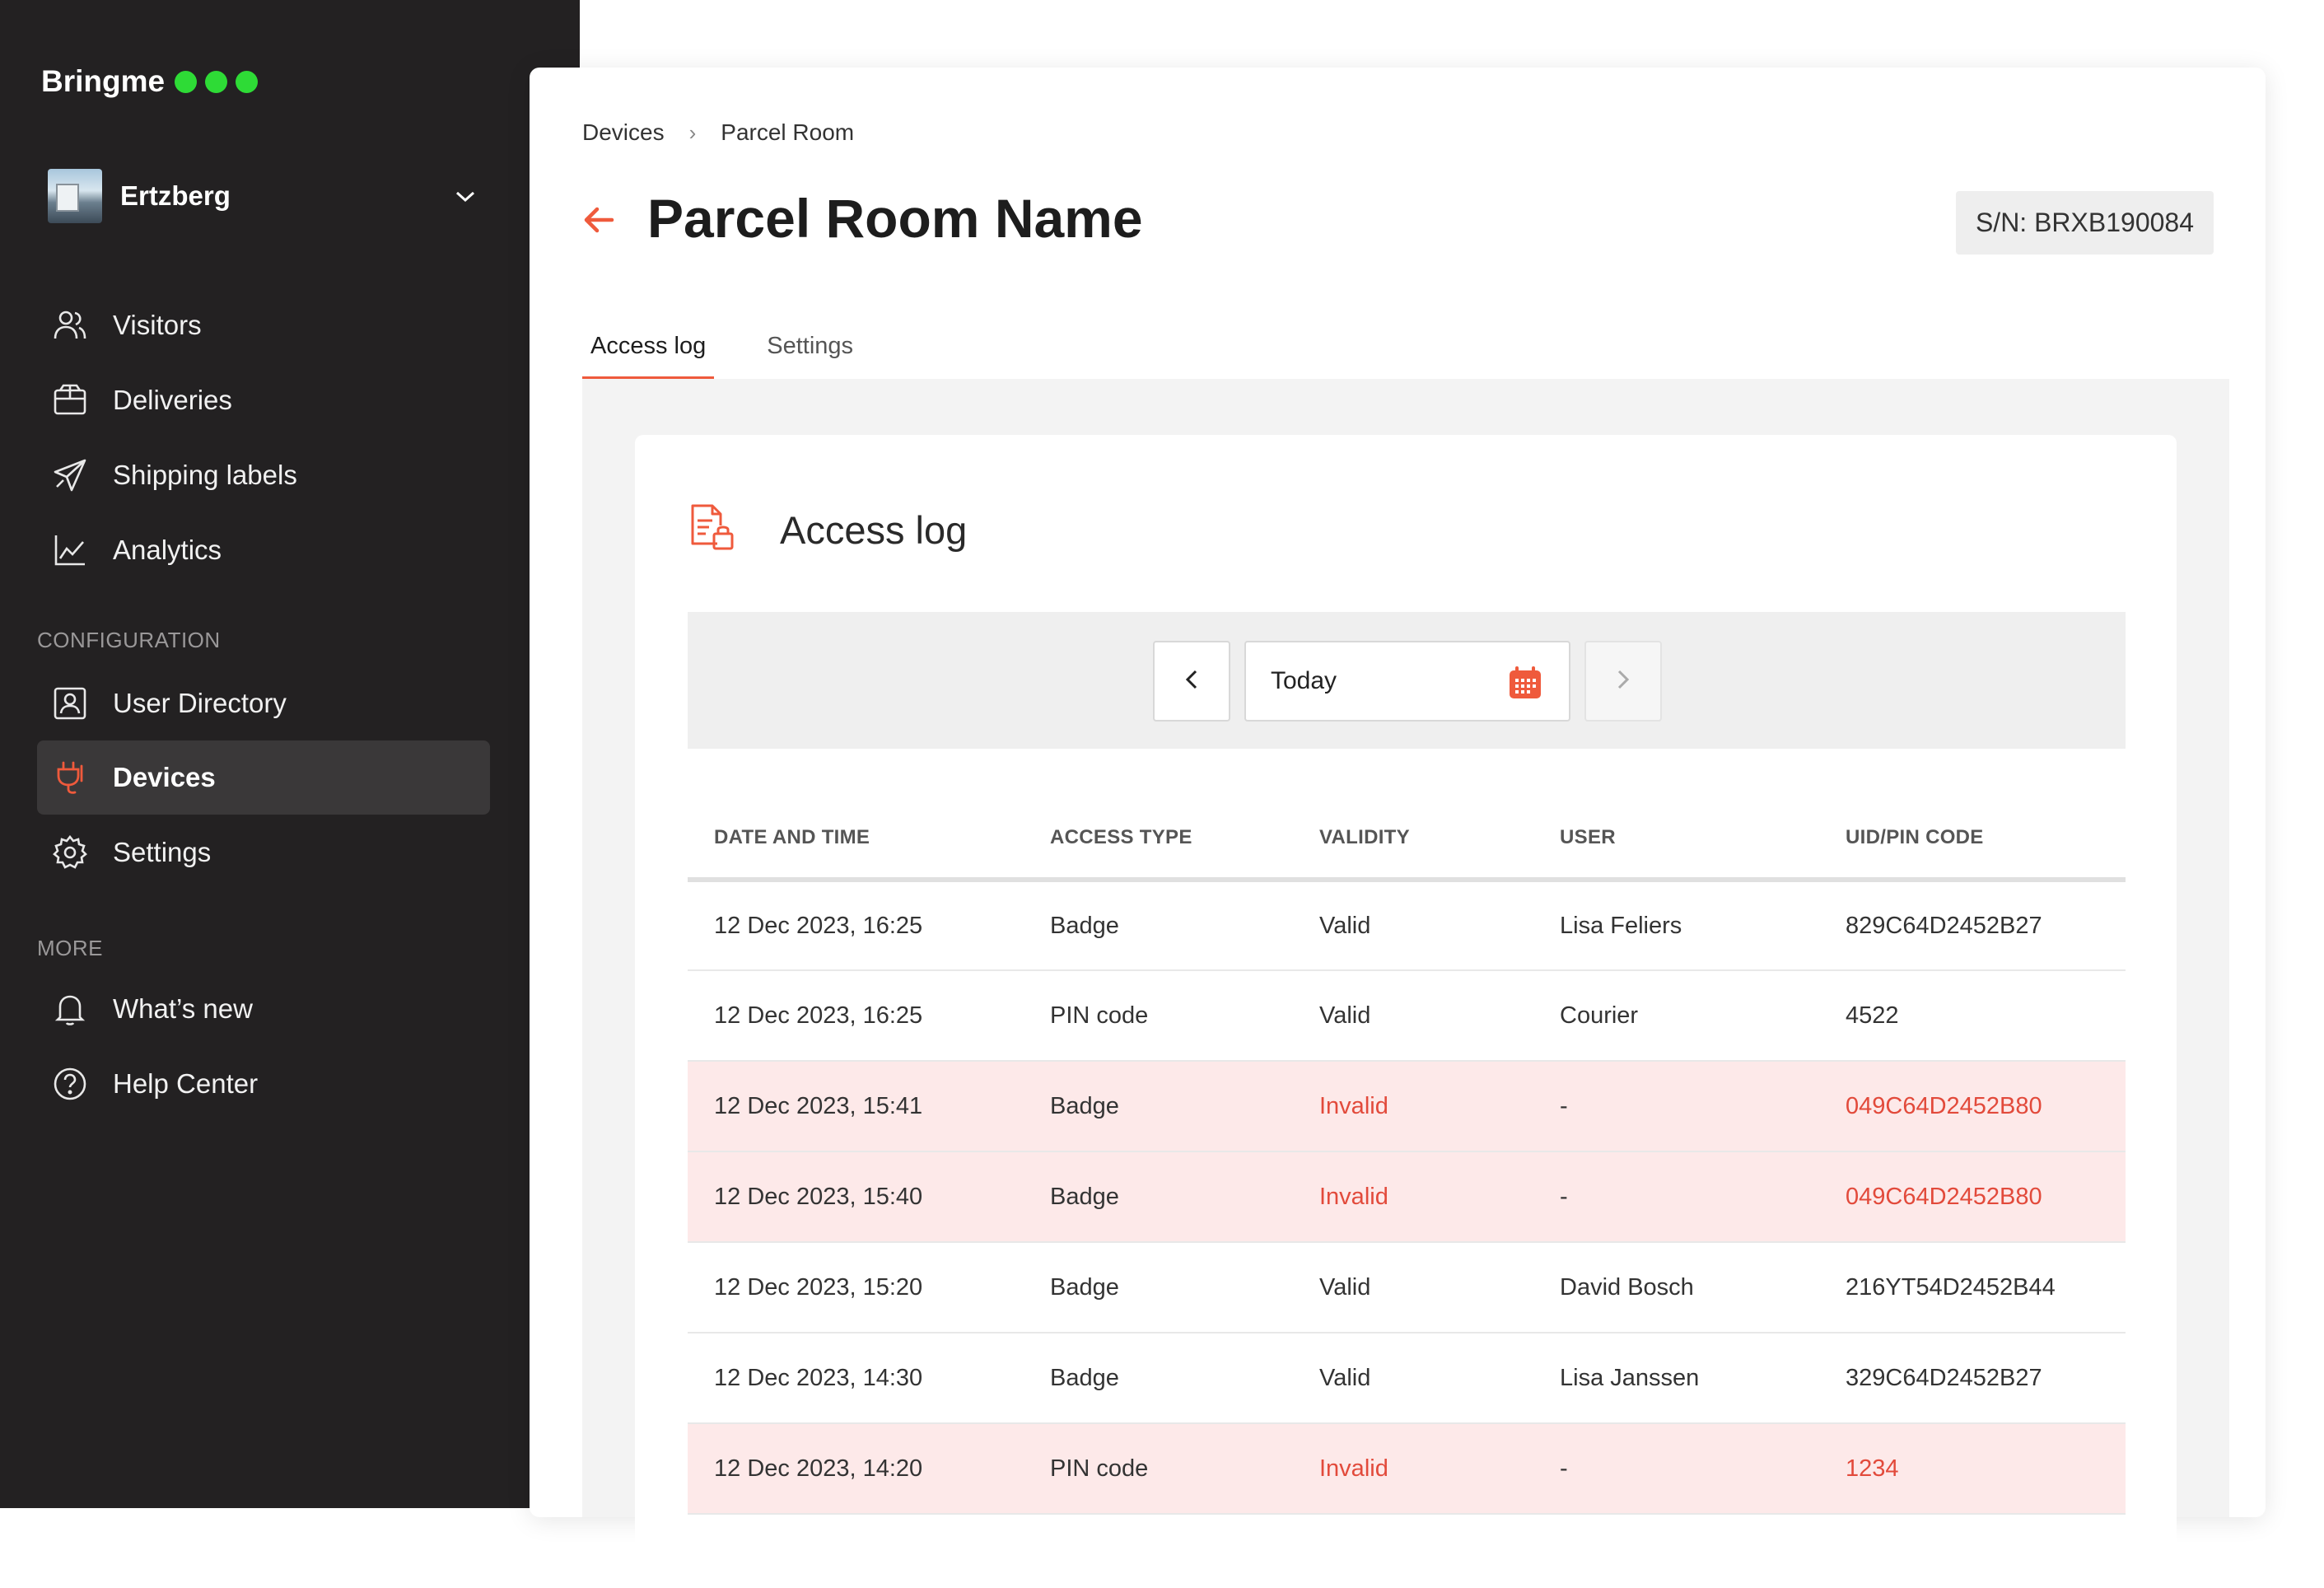  I want to click on back-arrow-icon, so click(599, 220).